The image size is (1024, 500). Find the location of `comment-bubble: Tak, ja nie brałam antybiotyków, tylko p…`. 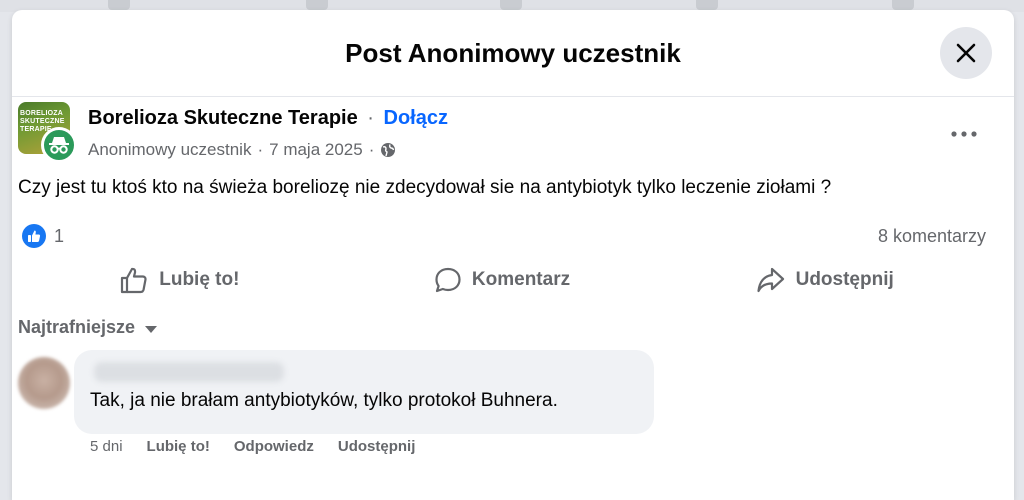

comment-bubble: Tak, ja nie brałam antybiotyków, tylko p… is located at coordinates (364, 392).